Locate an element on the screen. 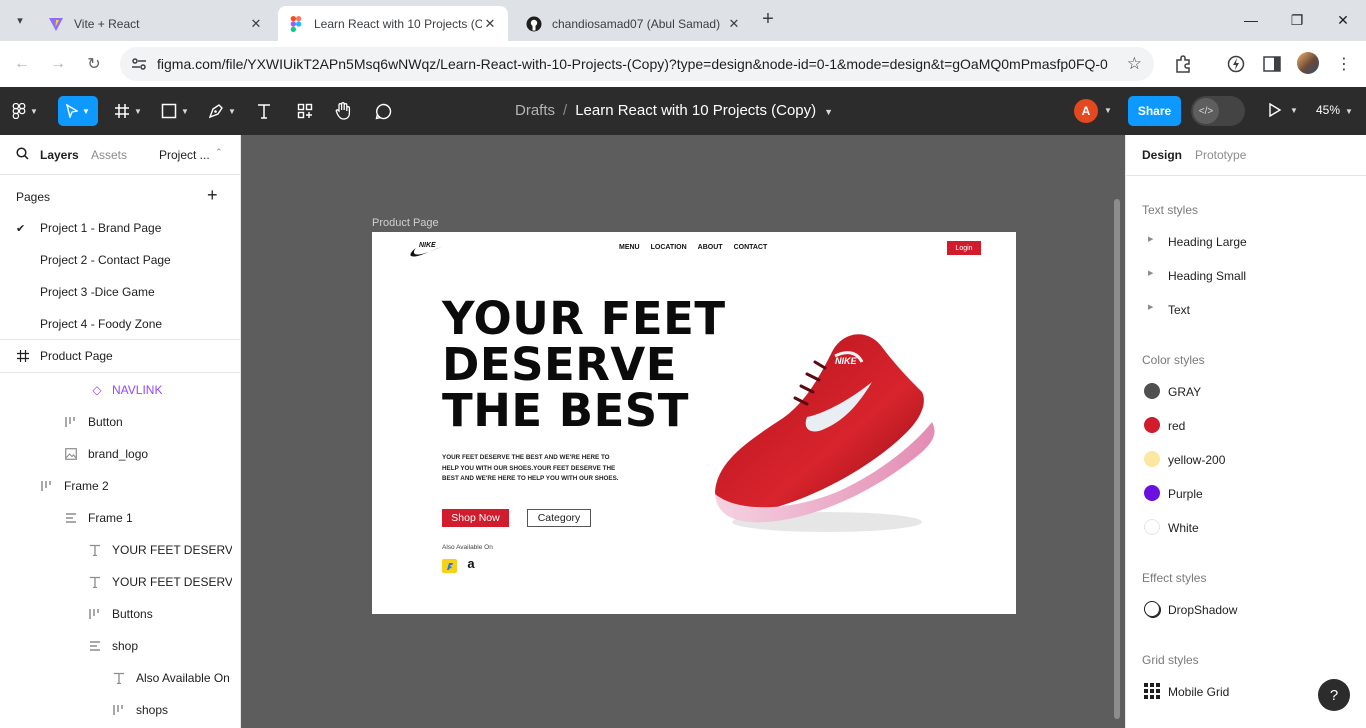 This screenshot has width=1366, height=728. new-tab-button: + is located at coordinates (768, 20).